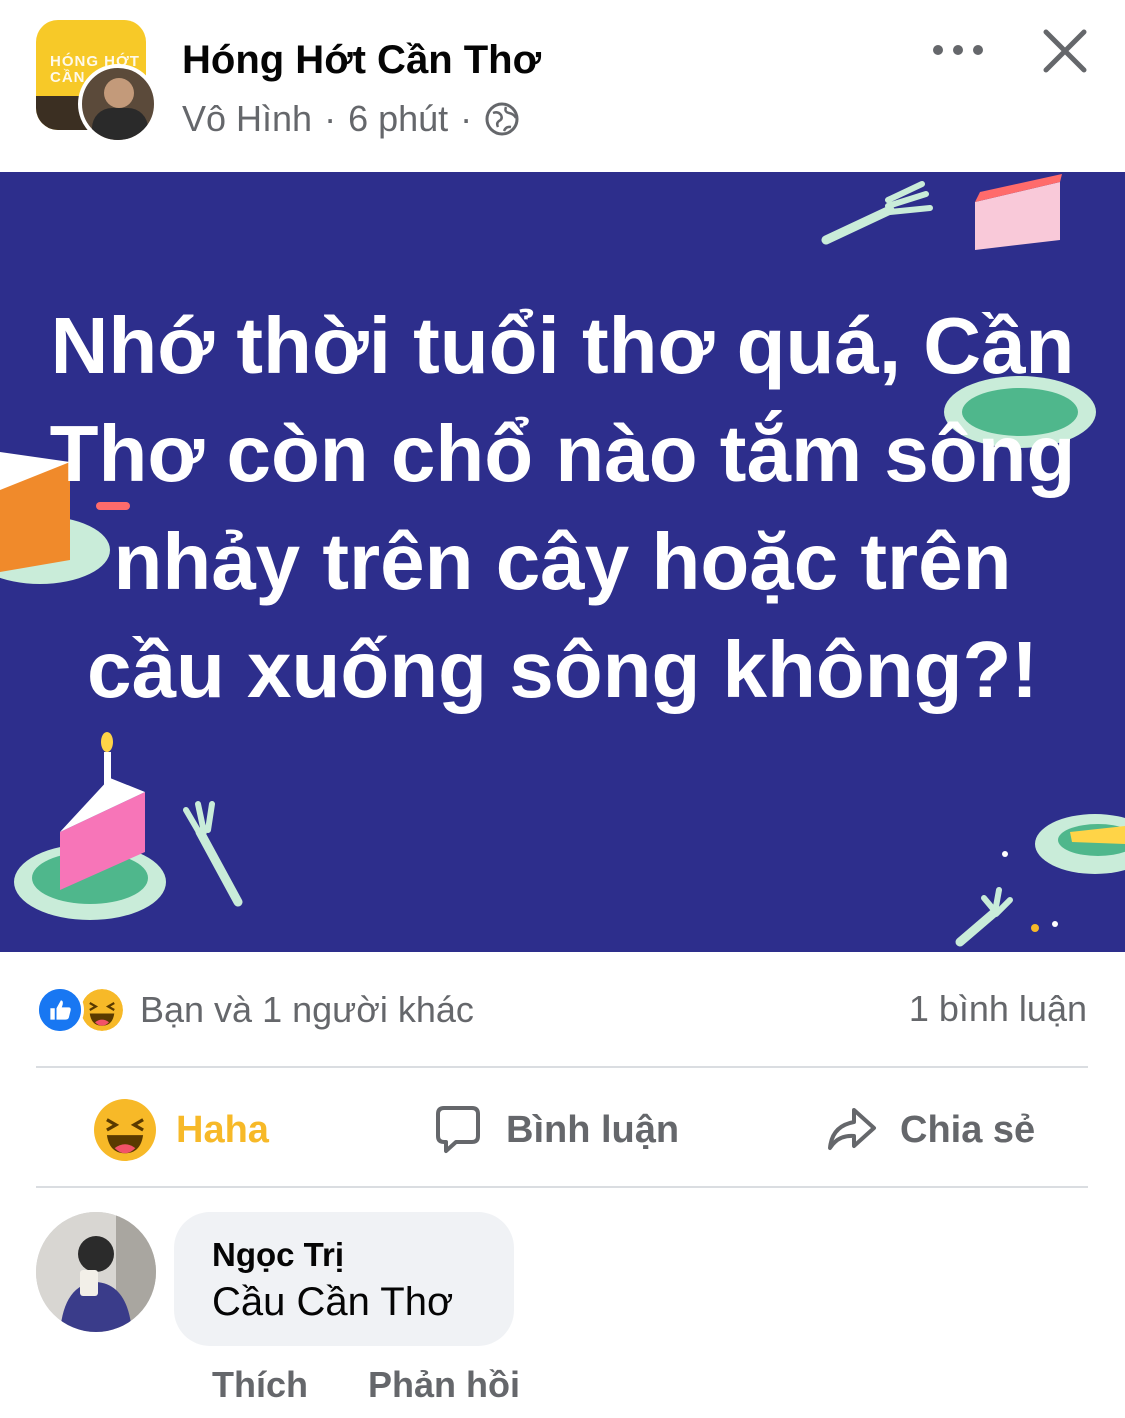  What do you see at coordinates (361, 60) in the screenshot?
I see `group-name: Hóng Hớt Cần Thơ` at bounding box center [361, 60].